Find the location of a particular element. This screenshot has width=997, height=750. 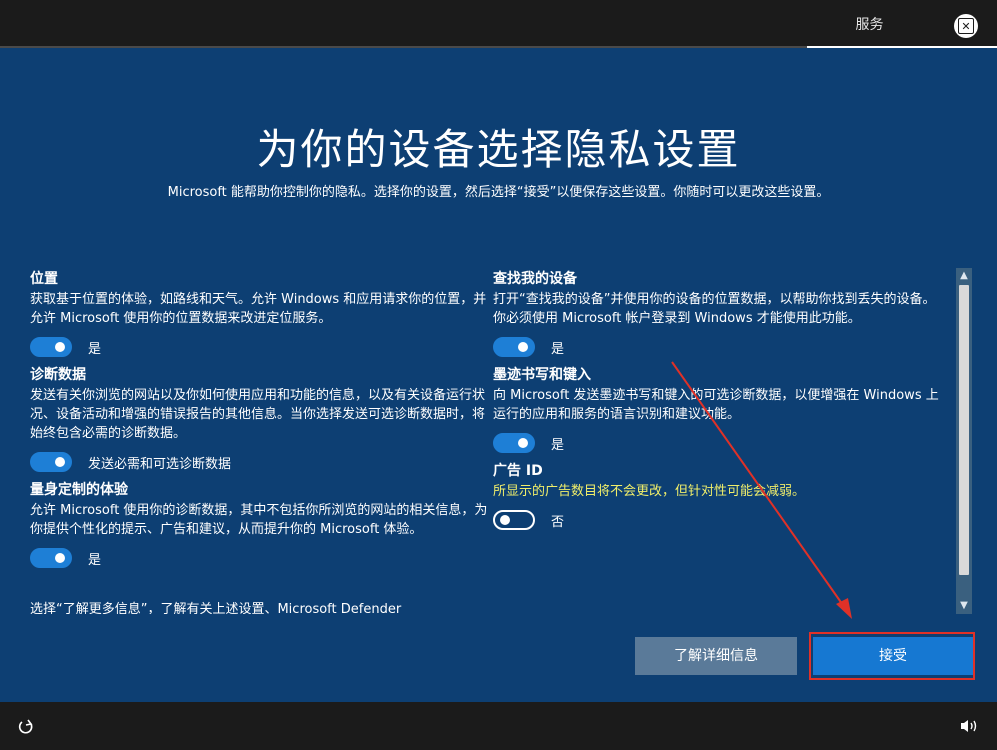

ease-of-access-icon is located at coordinates (26, 726).